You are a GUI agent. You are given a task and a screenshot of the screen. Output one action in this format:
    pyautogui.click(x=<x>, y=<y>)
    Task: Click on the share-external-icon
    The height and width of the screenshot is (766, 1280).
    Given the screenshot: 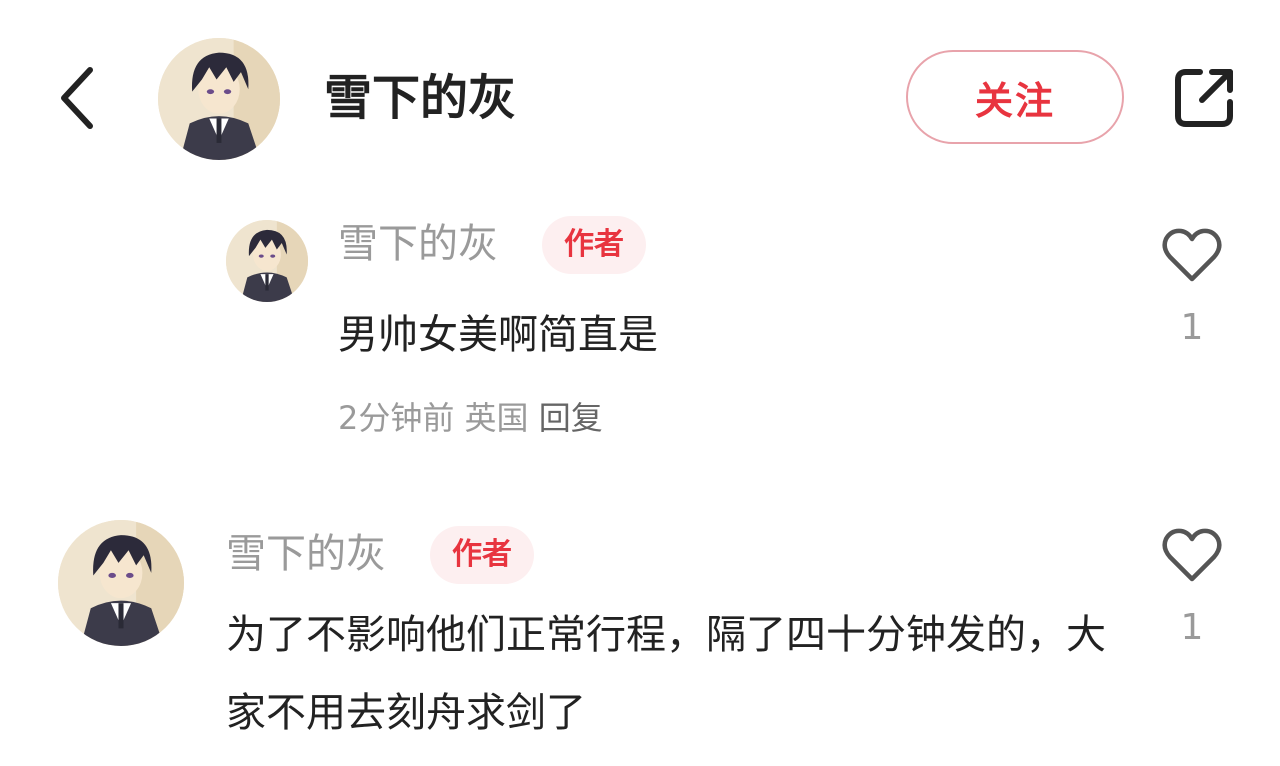 What is the action you would take?
    pyautogui.click(x=1204, y=98)
    